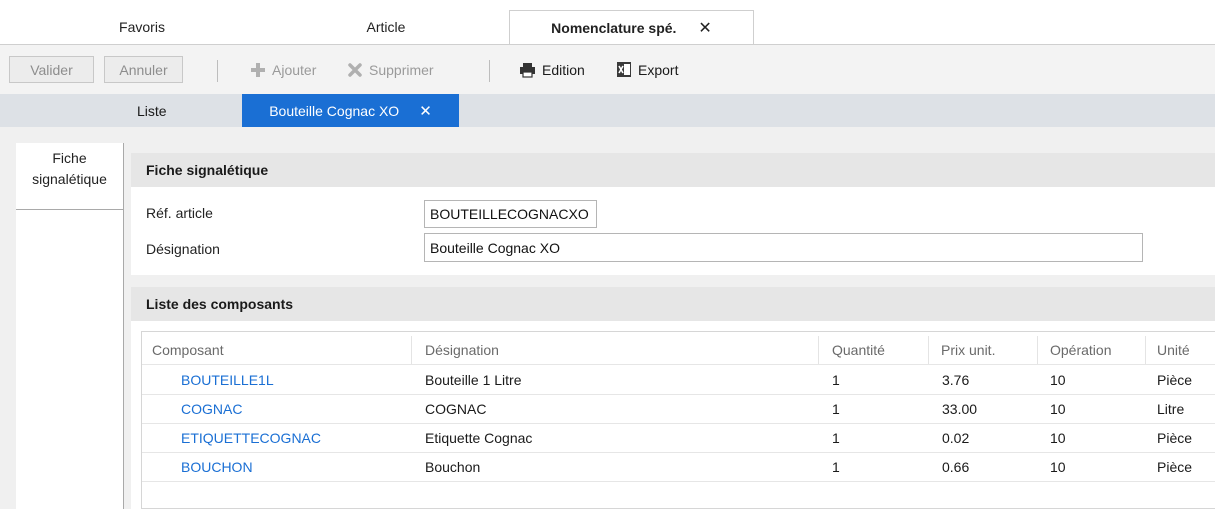 The width and height of the screenshot is (1215, 509). What do you see at coordinates (69, 158) in the screenshot?
I see `side-tab-line1: Fiche` at bounding box center [69, 158].